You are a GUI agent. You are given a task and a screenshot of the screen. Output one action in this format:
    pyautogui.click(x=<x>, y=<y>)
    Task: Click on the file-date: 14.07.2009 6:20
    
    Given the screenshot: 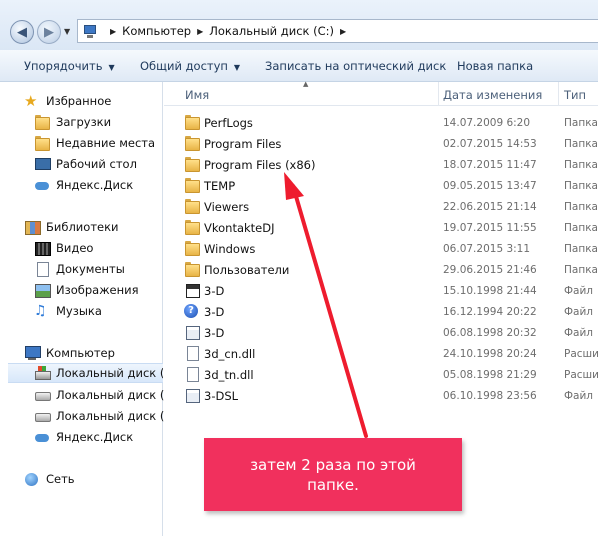 What is the action you would take?
    pyautogui.click(x=487, y=122)
    